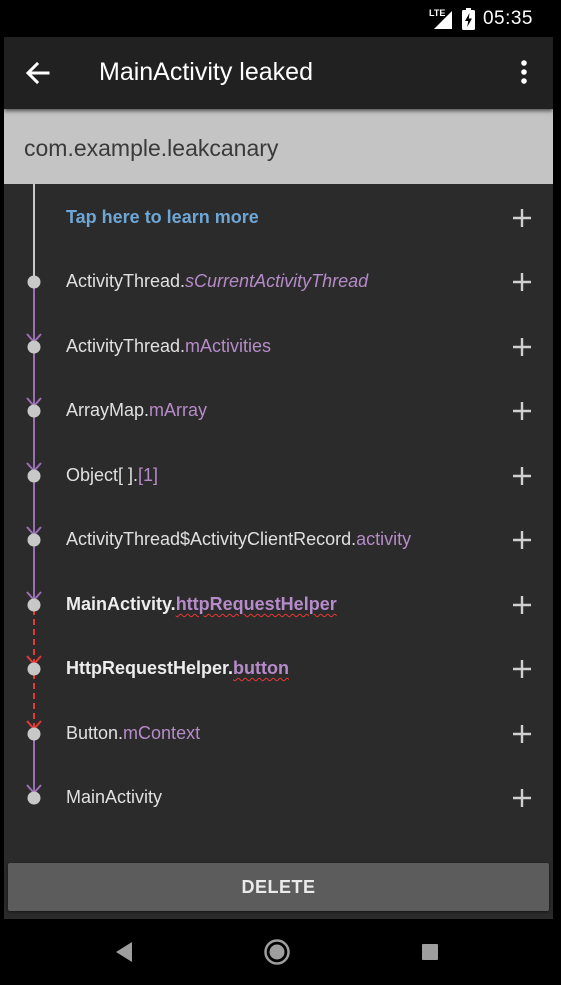  I want to click on network-type-label: LTE, so click(437, 13).